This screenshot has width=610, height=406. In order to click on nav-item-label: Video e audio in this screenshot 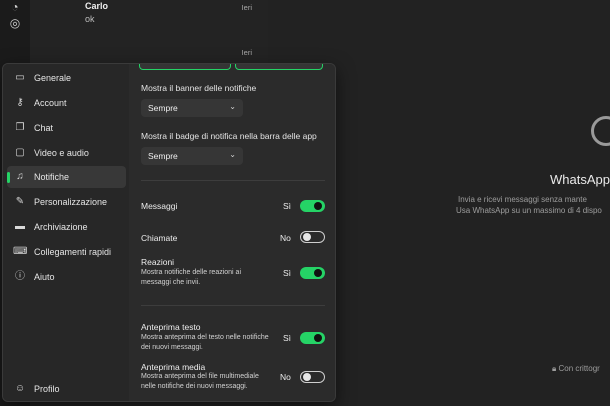, I will do `click(61, 153)`.